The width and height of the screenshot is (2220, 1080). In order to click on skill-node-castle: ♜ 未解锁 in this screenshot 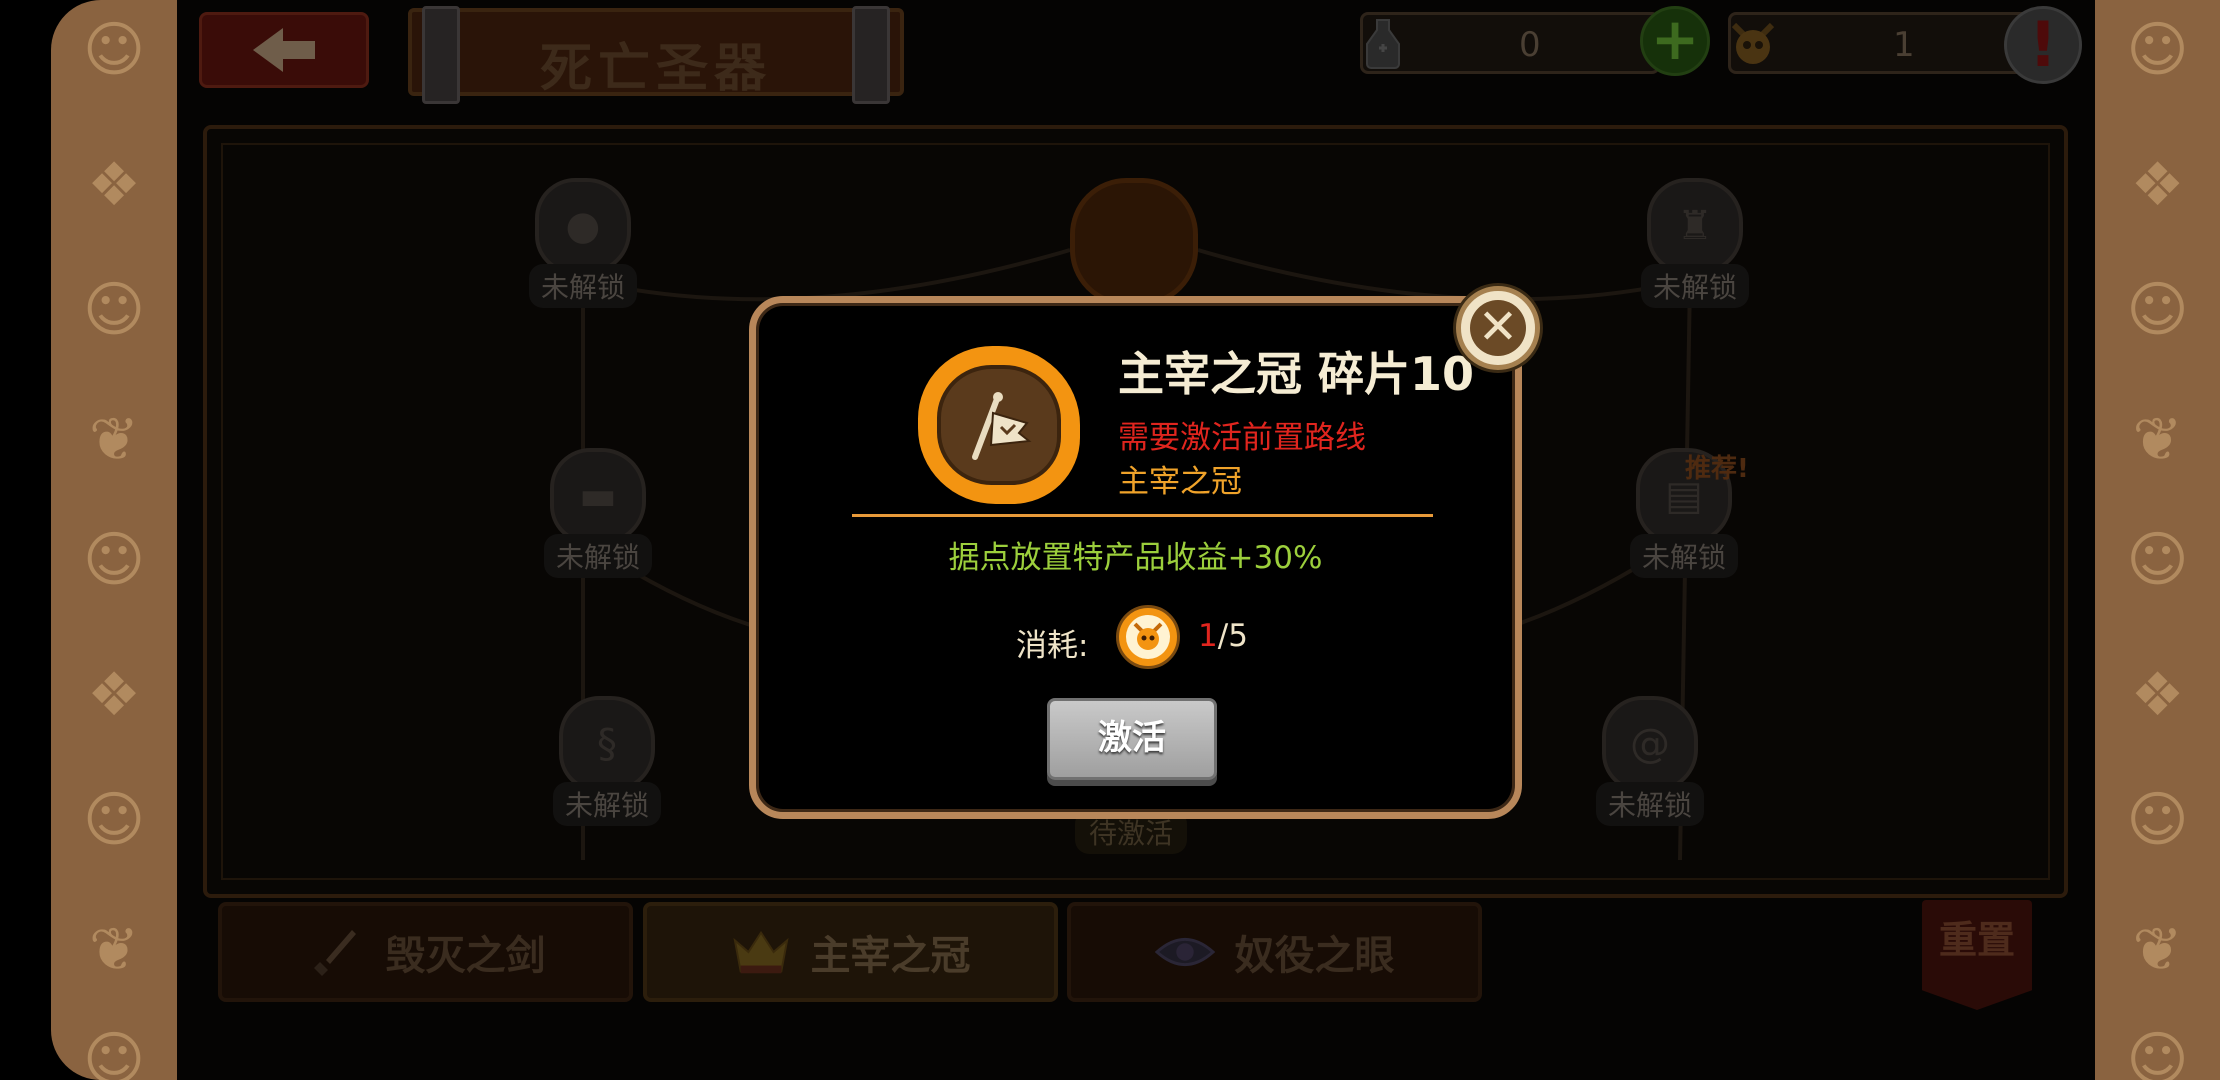, I will do `click(1695, 243)`.